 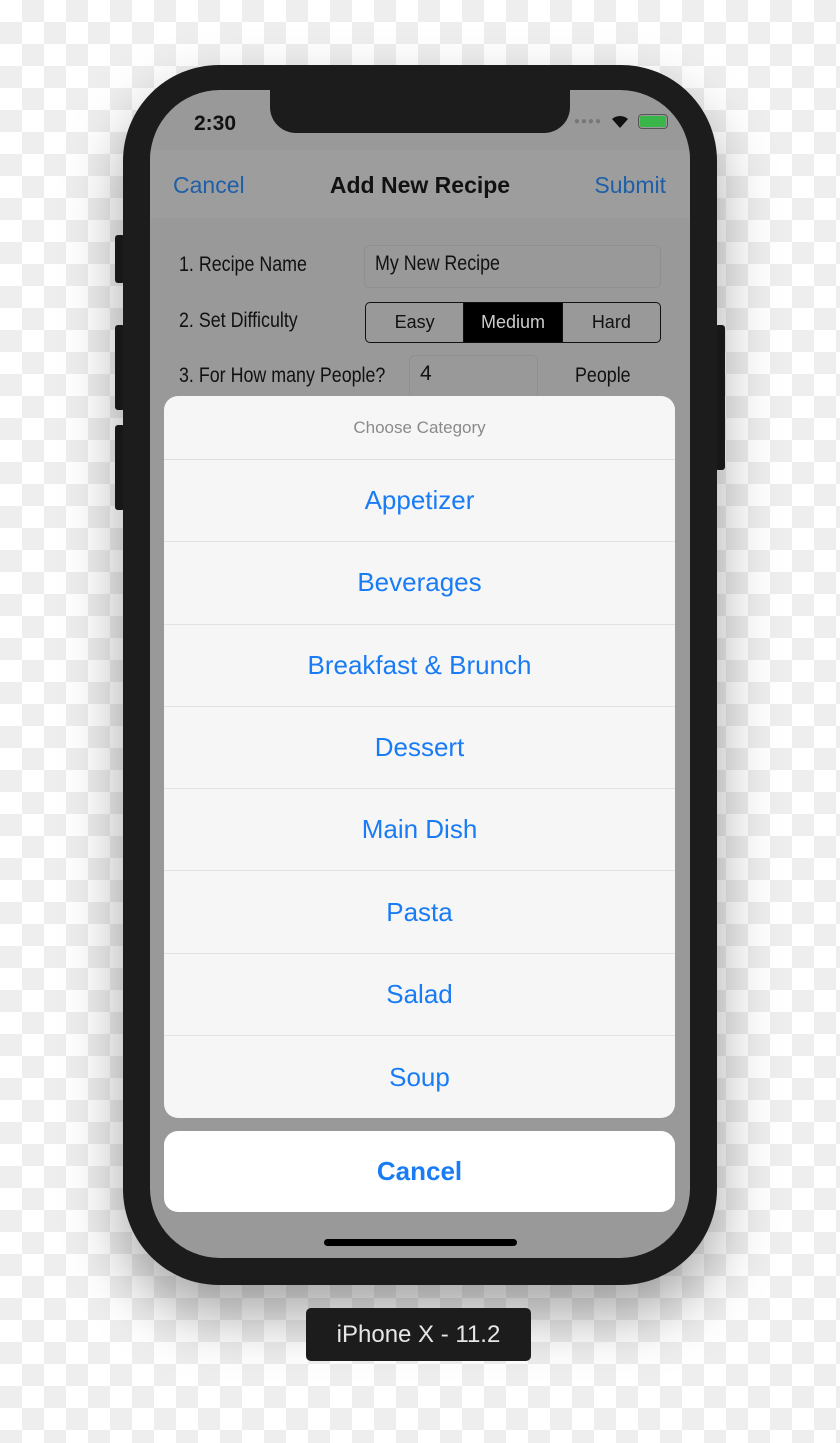 I want to click on status-icons: ●●●●, so click(x=621, y=121).